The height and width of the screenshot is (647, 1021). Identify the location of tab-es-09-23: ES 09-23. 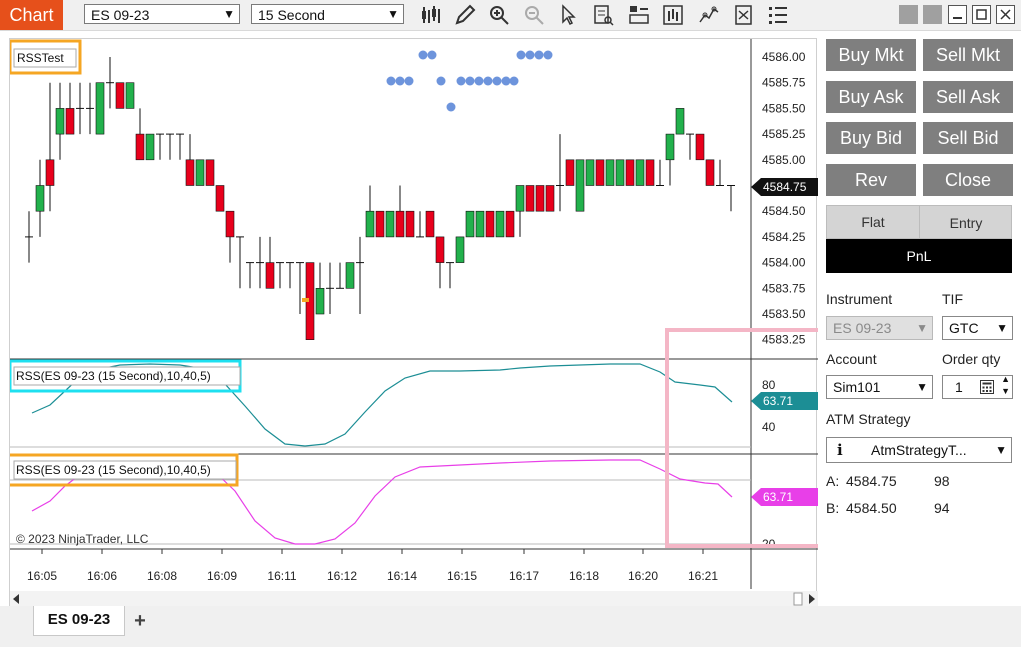
(79, 621).